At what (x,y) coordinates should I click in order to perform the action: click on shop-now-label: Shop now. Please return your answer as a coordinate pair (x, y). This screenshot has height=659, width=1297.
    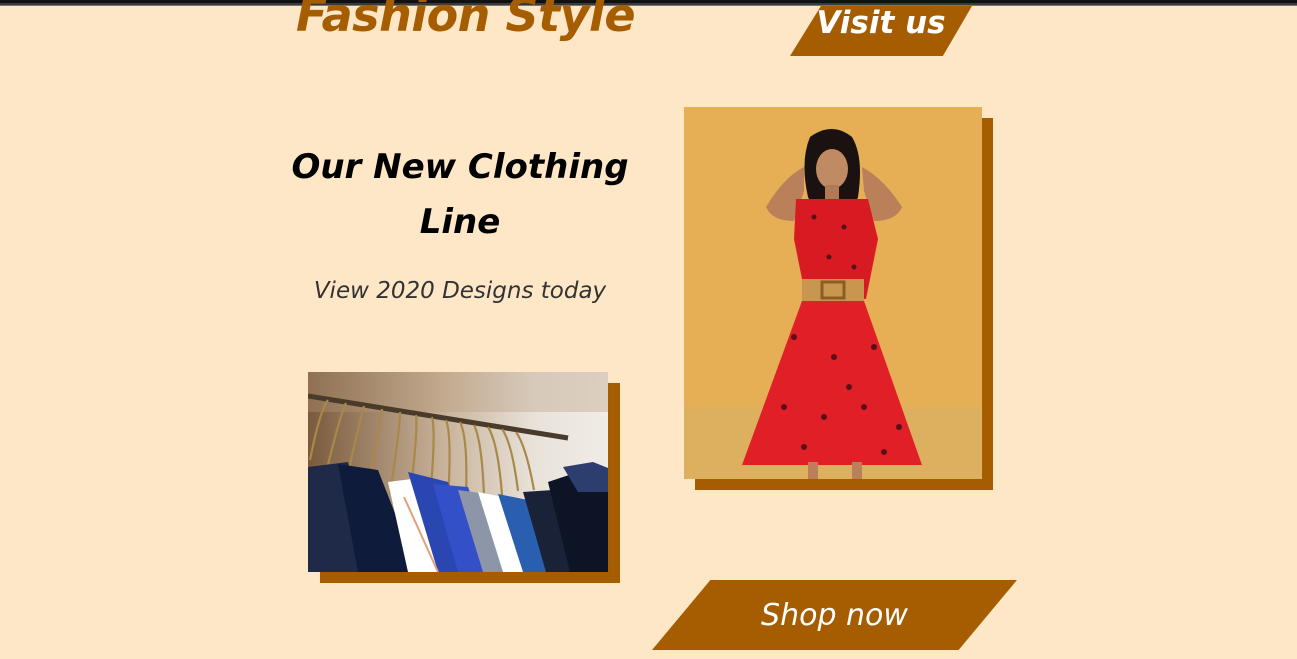
    Looking at the image, I should click on (834, 615).